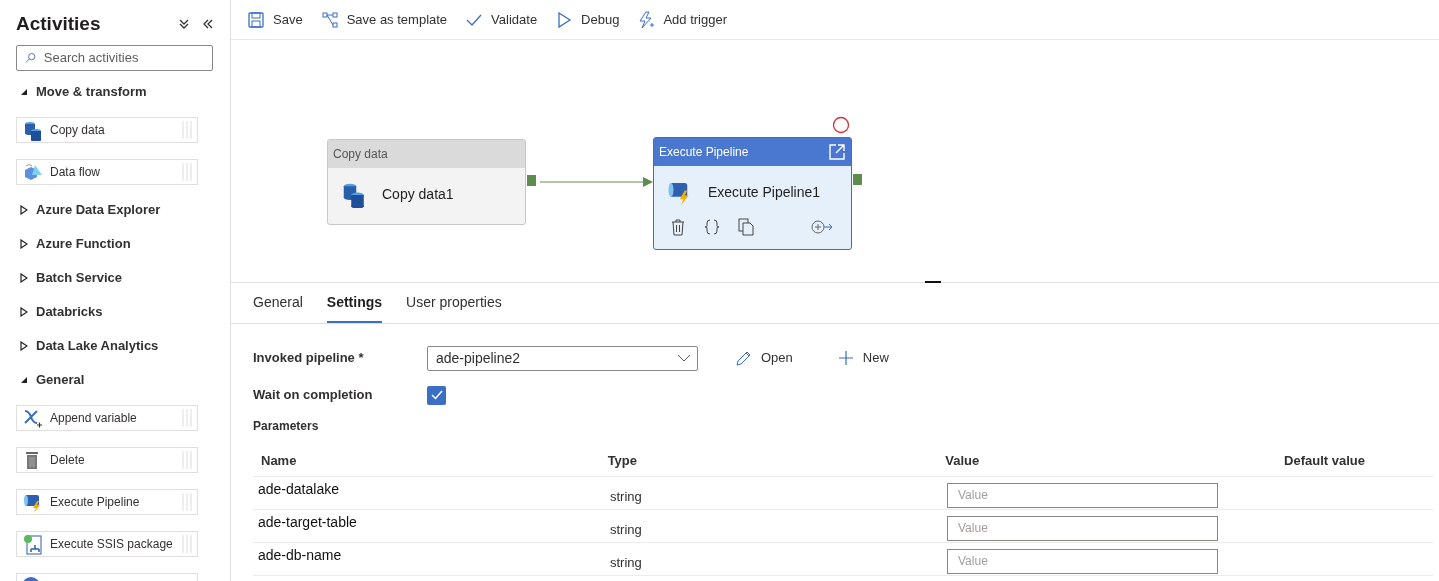 This screenshot has height=581, width=1439. Describe the element at coordinates (360, 154) in the screenshot. I see `node-type-label: Copy data` at that location.